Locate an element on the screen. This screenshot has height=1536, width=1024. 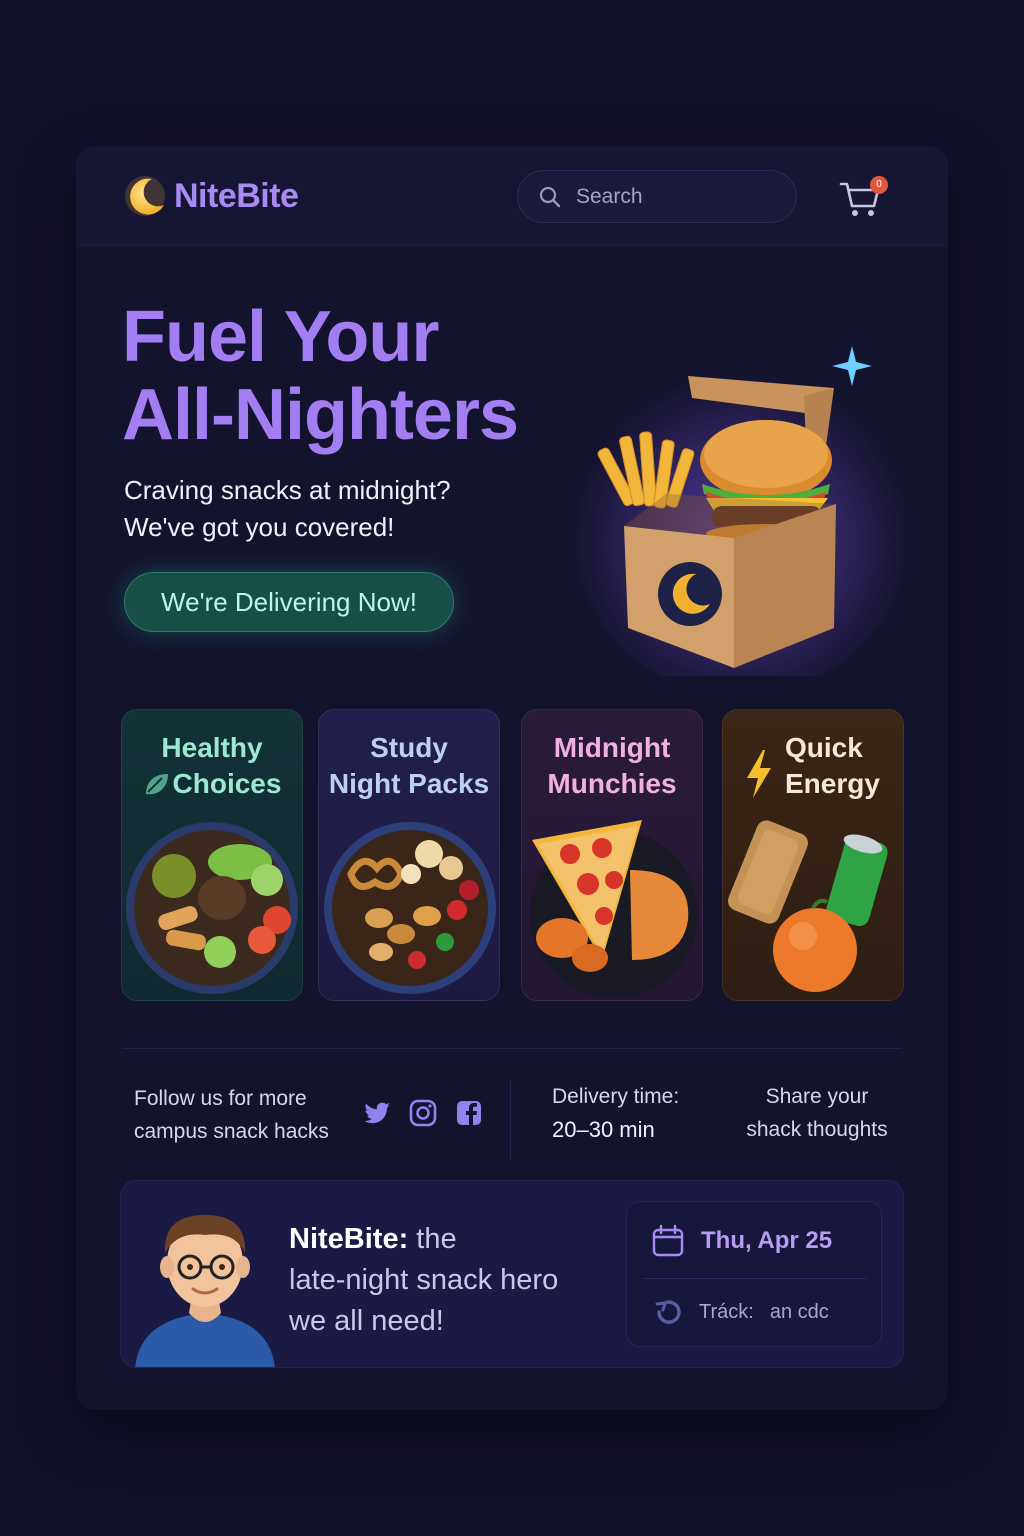
panel-divider is located at coordinates (755, 1278).